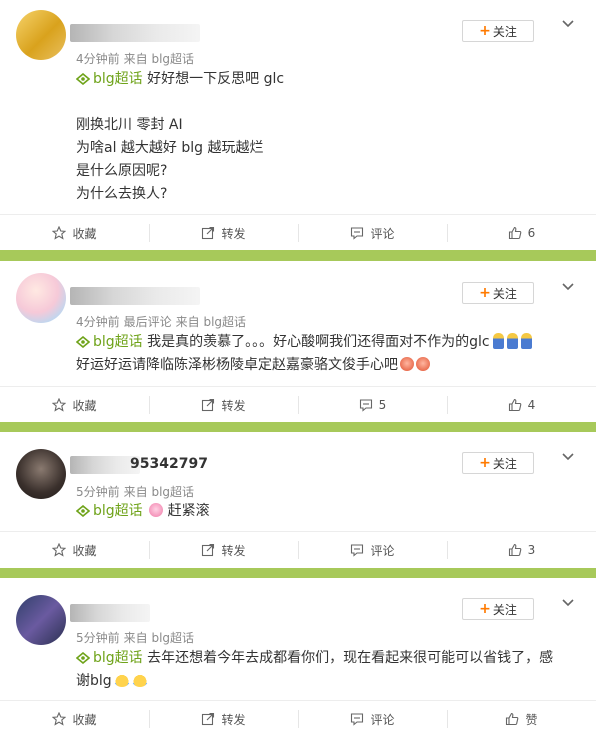 The width and height of the screenshot is (596, 741). I want to click on post-text: 赶紧滚, so click(188, 511).